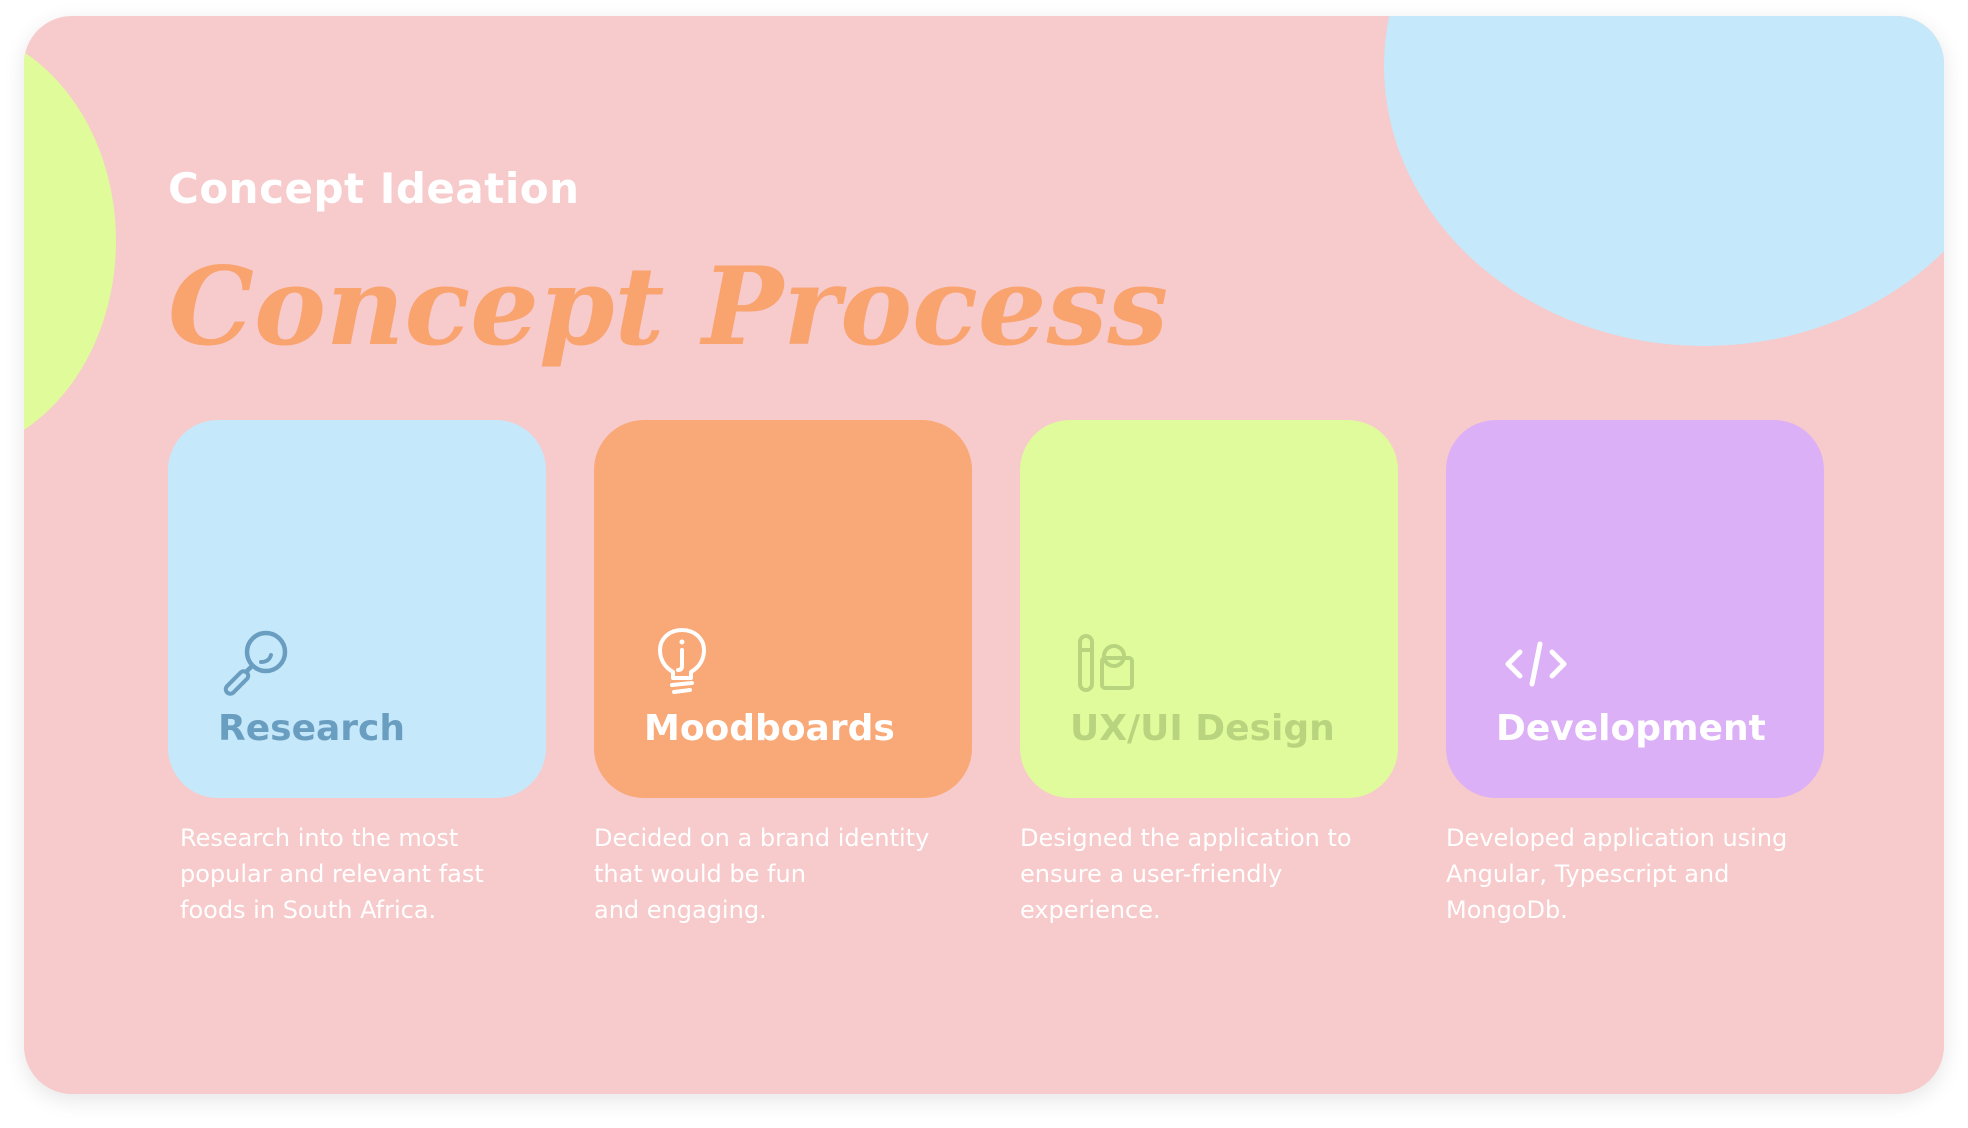  What do you see at coordinates (1631, 728) in the screenshot?
I see `card-label-development: Development` at bounding box center [1631, 728].